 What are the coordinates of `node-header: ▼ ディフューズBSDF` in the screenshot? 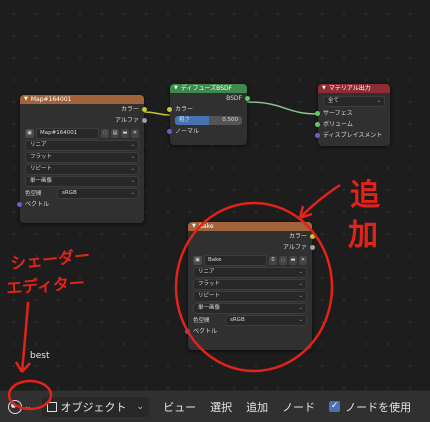 It's located at (208, 88).